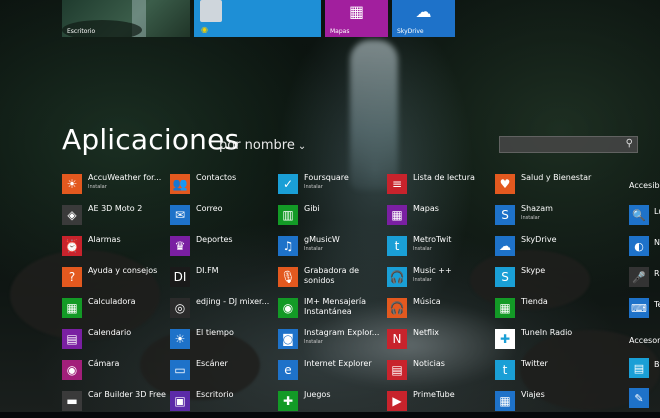 The width and height of the screenshot is (660, 418). Describe the element at coordinates (72, 370) in the screenshot. I see `camera-icon: ◉` at that location.